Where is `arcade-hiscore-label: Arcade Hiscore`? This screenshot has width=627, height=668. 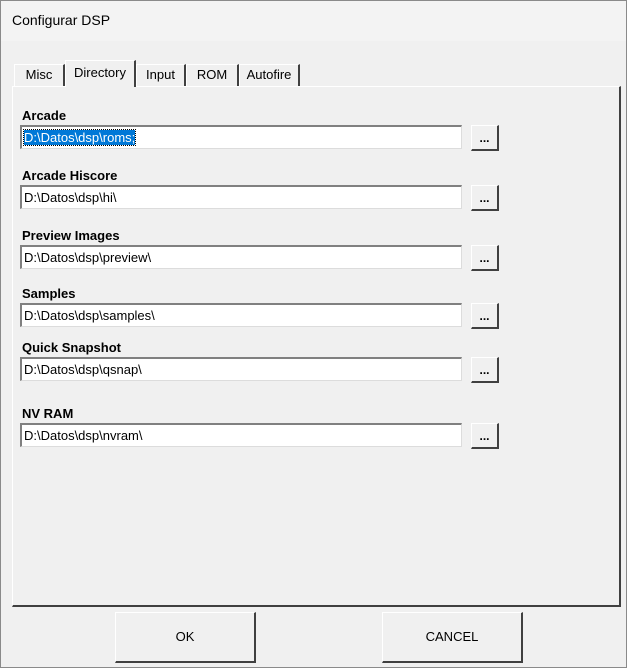
arcade-hiscore-label: Arcade Hiscore is located at coordinates (70, 175).